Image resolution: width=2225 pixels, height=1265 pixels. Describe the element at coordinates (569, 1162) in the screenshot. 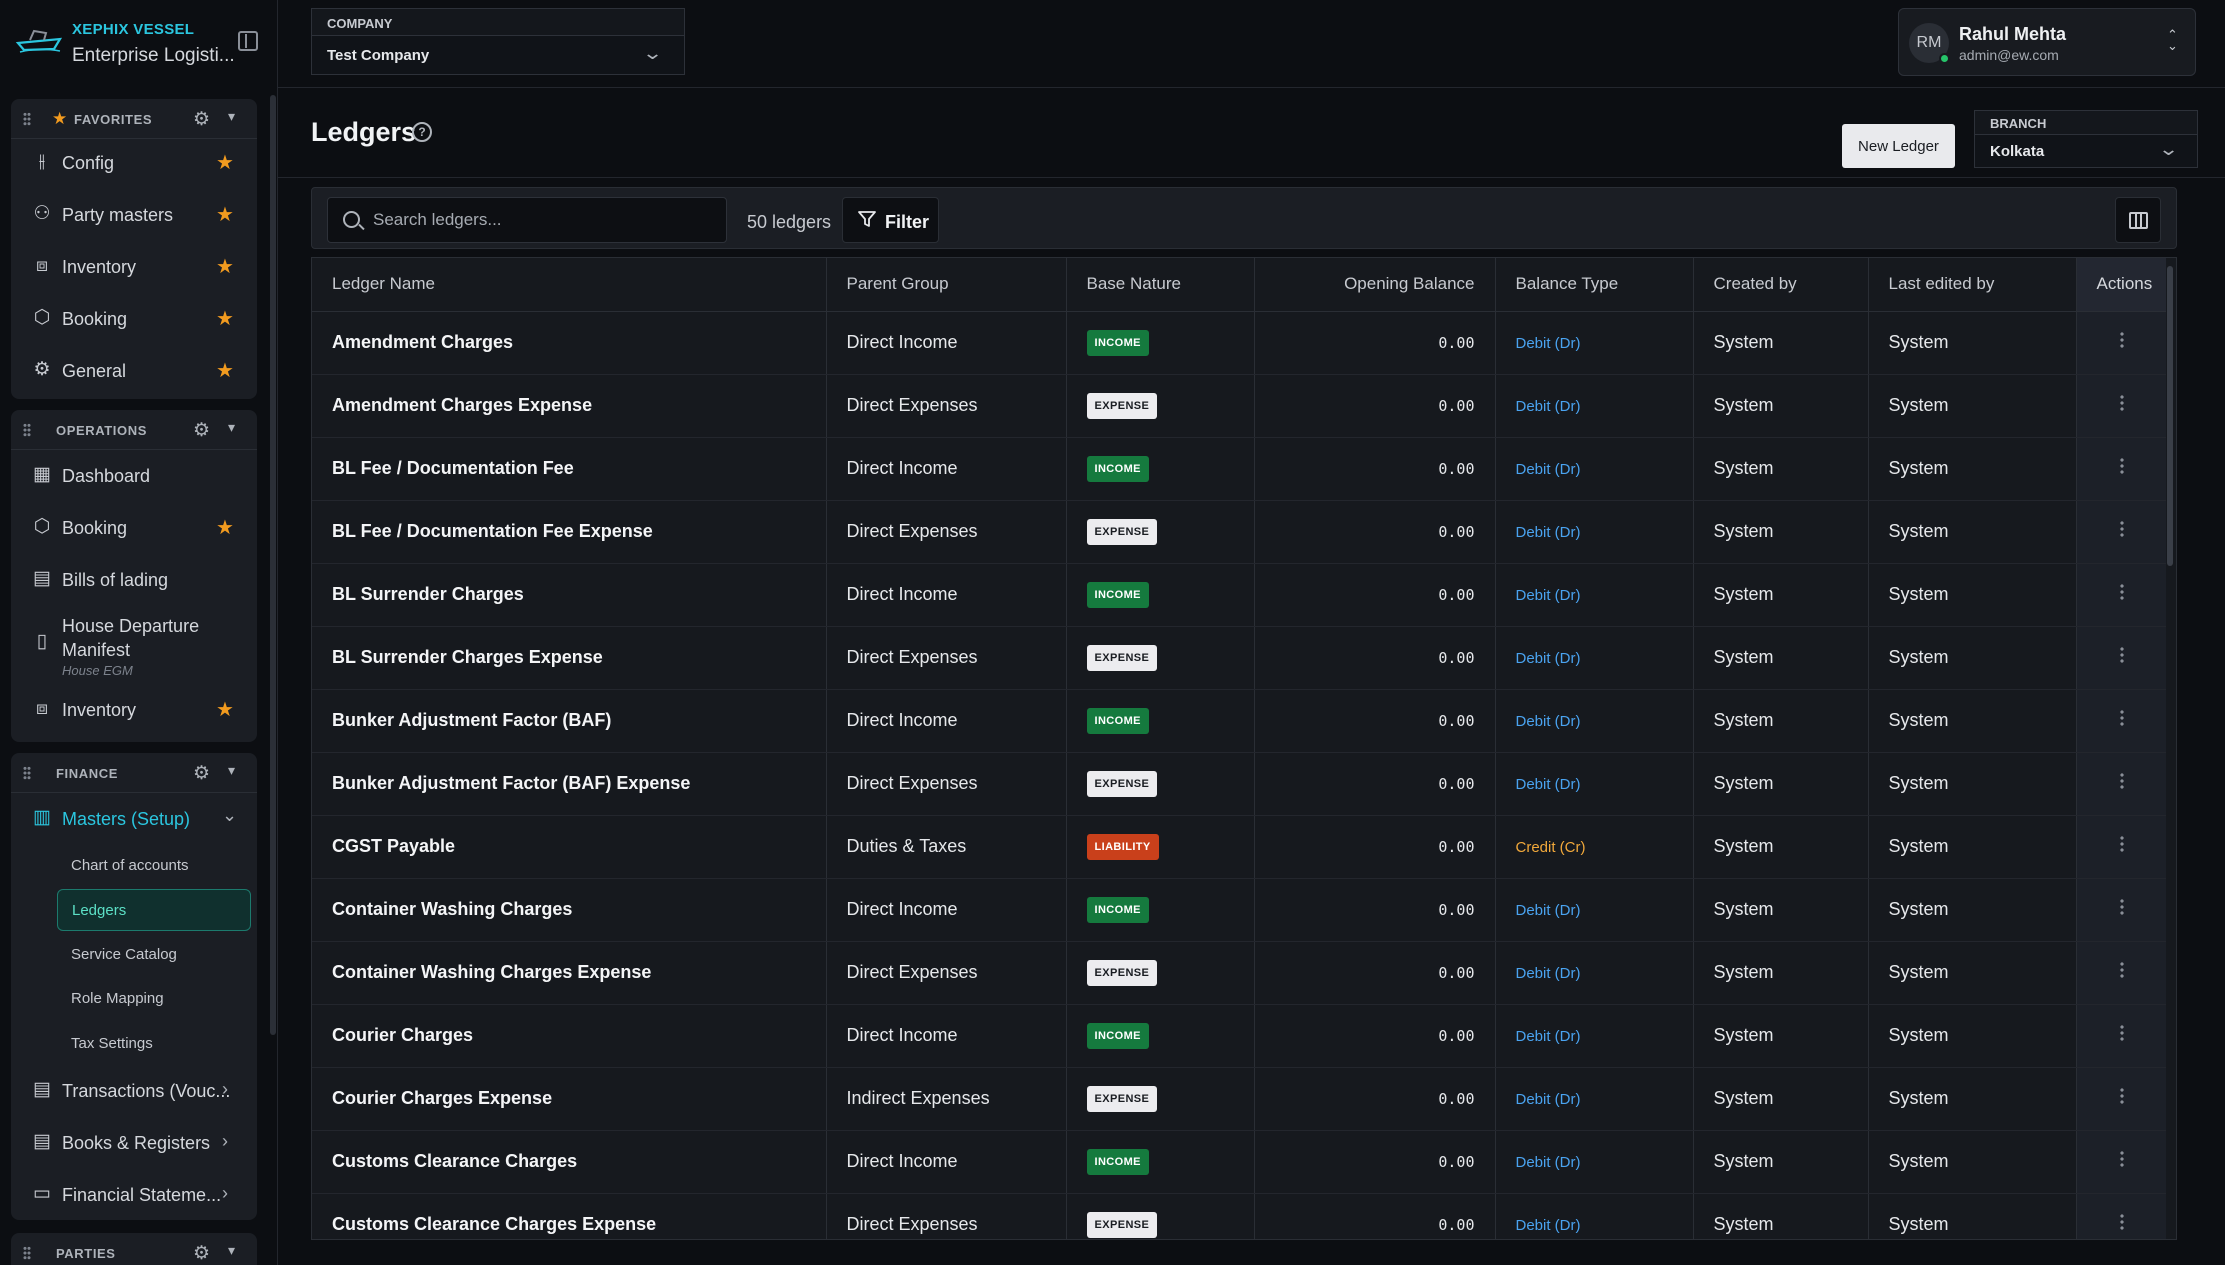

I see `ledger-name-cell: Customs Clearance Charges` at that location.